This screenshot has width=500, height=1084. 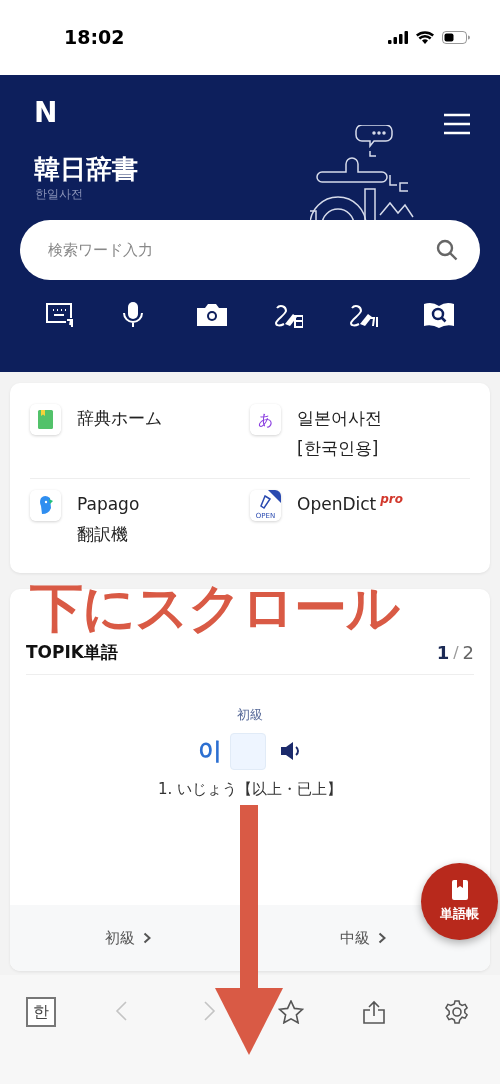 What do you see at coordinates (362, 938) in the screenshot?
I see `level-link: 中級` at bounding box center [362, 938].